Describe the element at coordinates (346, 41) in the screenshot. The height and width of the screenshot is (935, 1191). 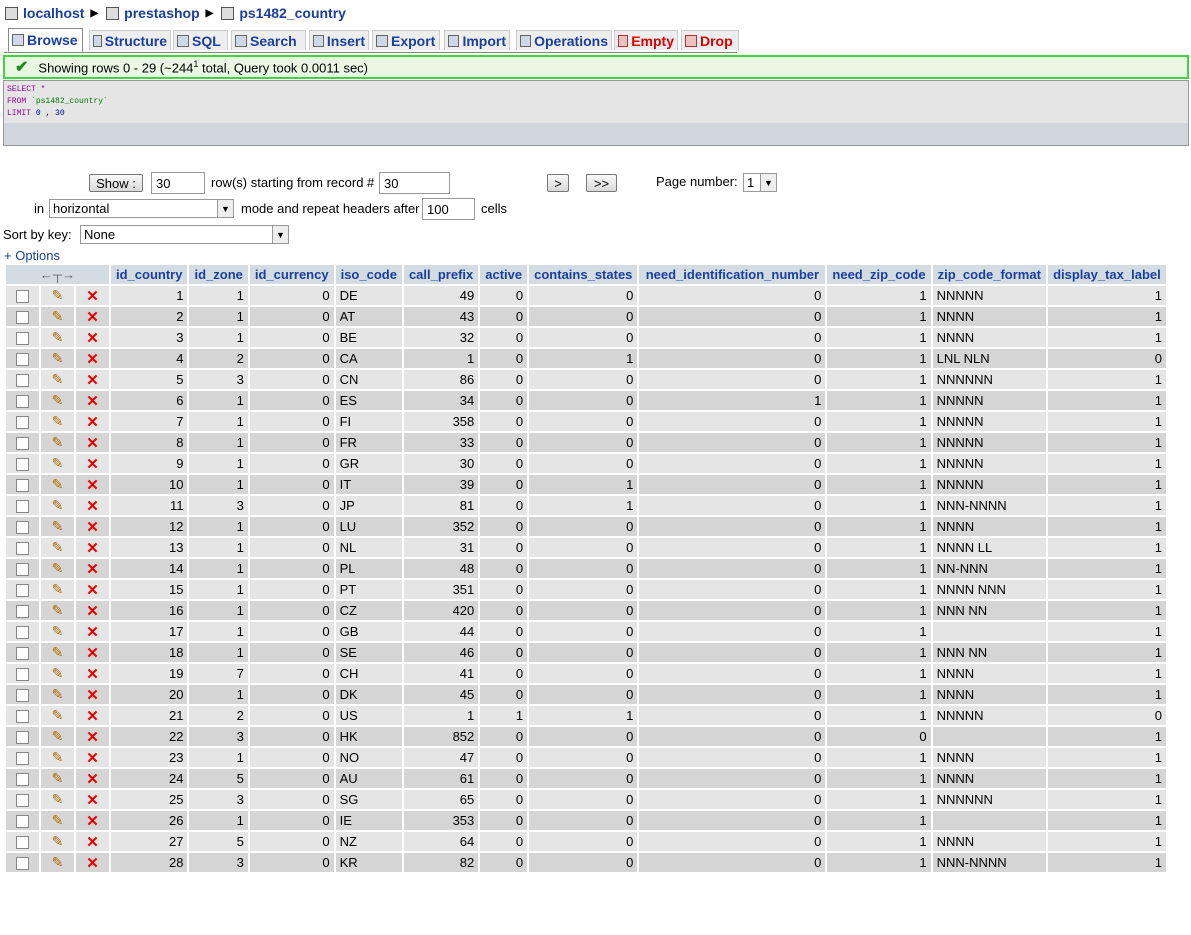
I see `tab-label: Insert` at that location.